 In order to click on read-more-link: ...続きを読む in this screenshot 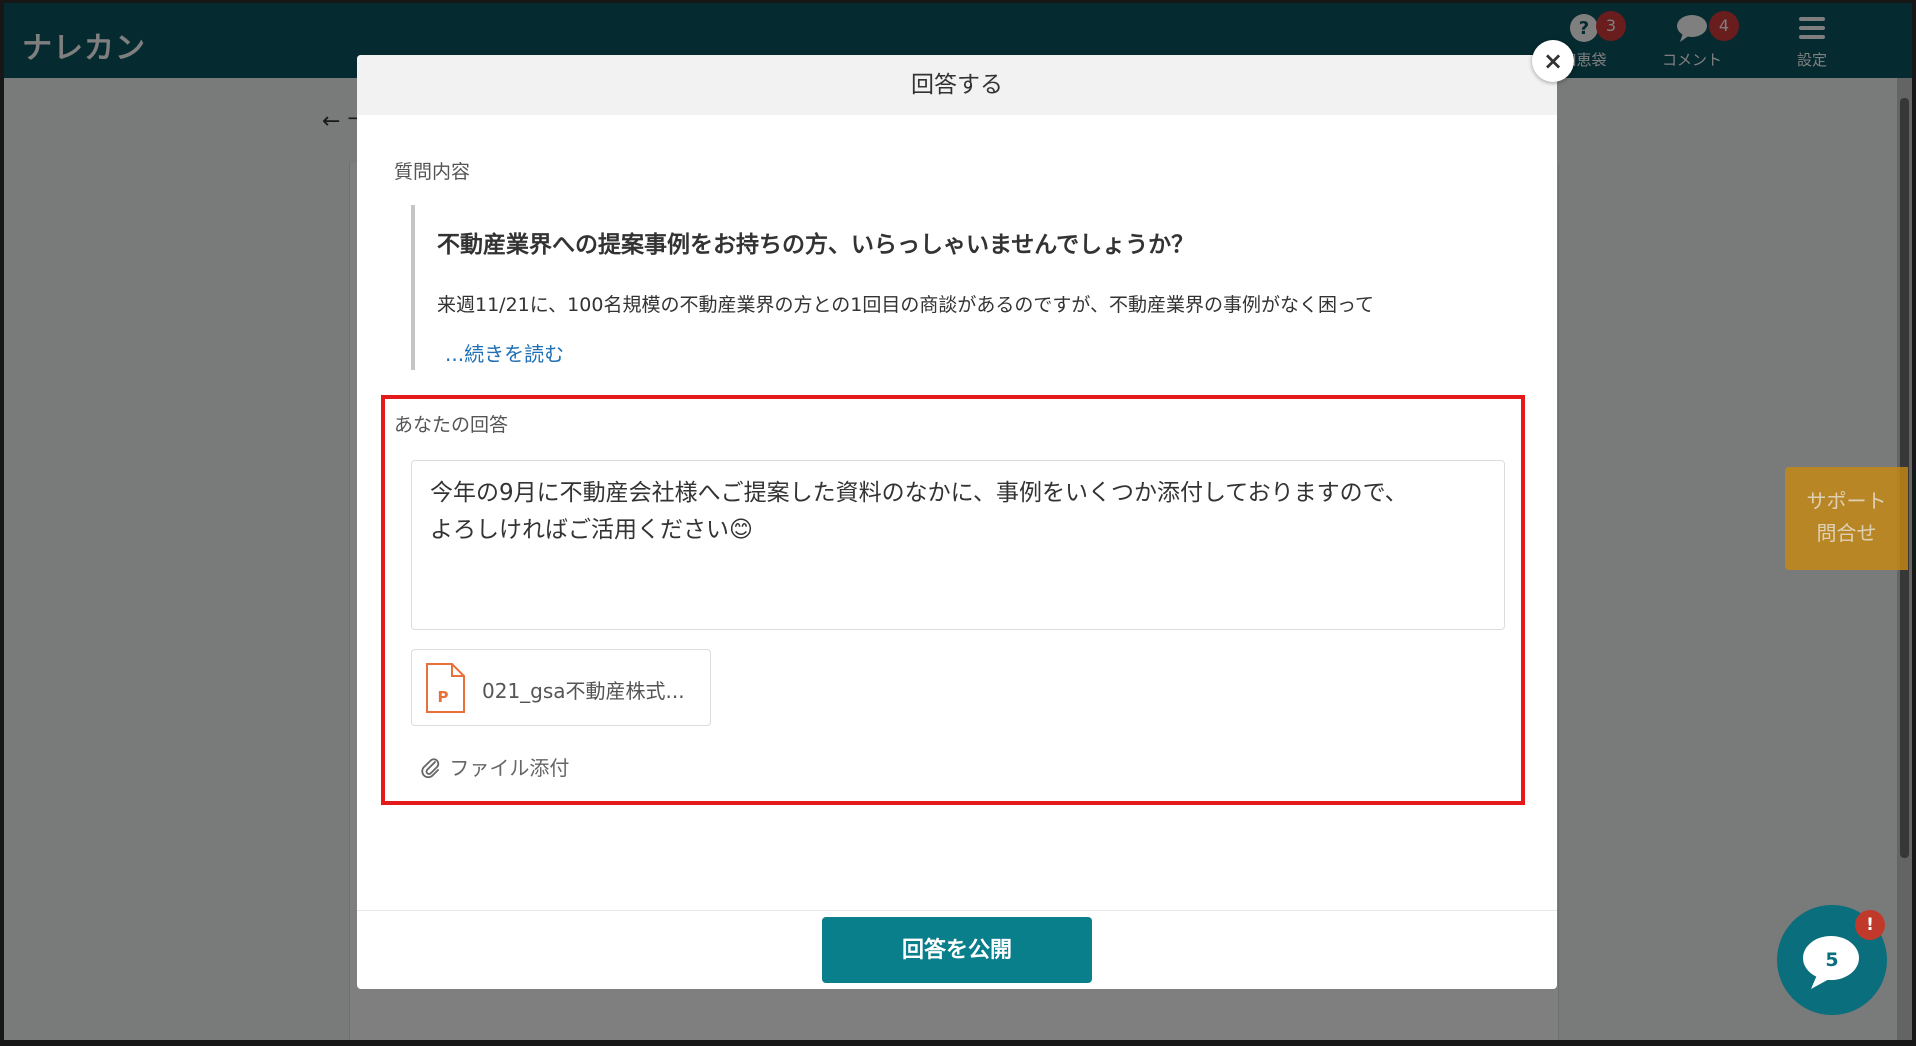, I will do `click(504, 352)`.